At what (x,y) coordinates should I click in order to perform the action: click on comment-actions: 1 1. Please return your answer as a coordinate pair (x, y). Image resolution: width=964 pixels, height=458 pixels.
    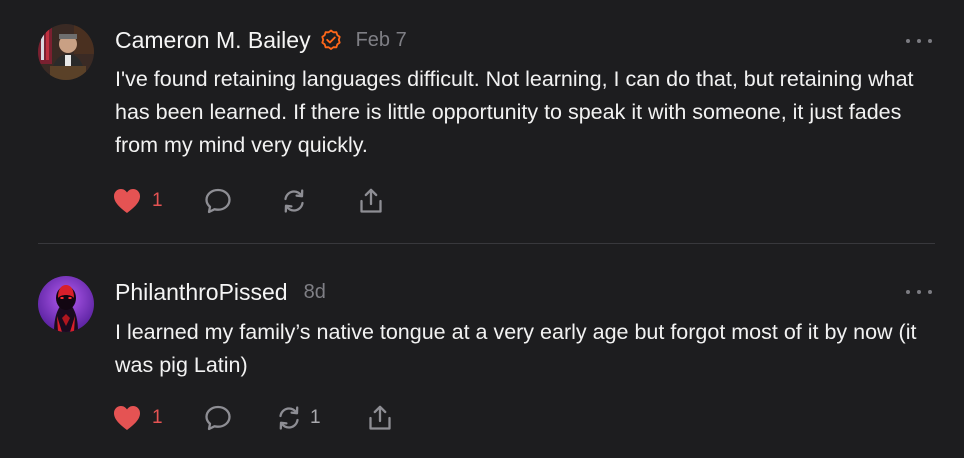
    Looking at the image, I should click on (312, 418).